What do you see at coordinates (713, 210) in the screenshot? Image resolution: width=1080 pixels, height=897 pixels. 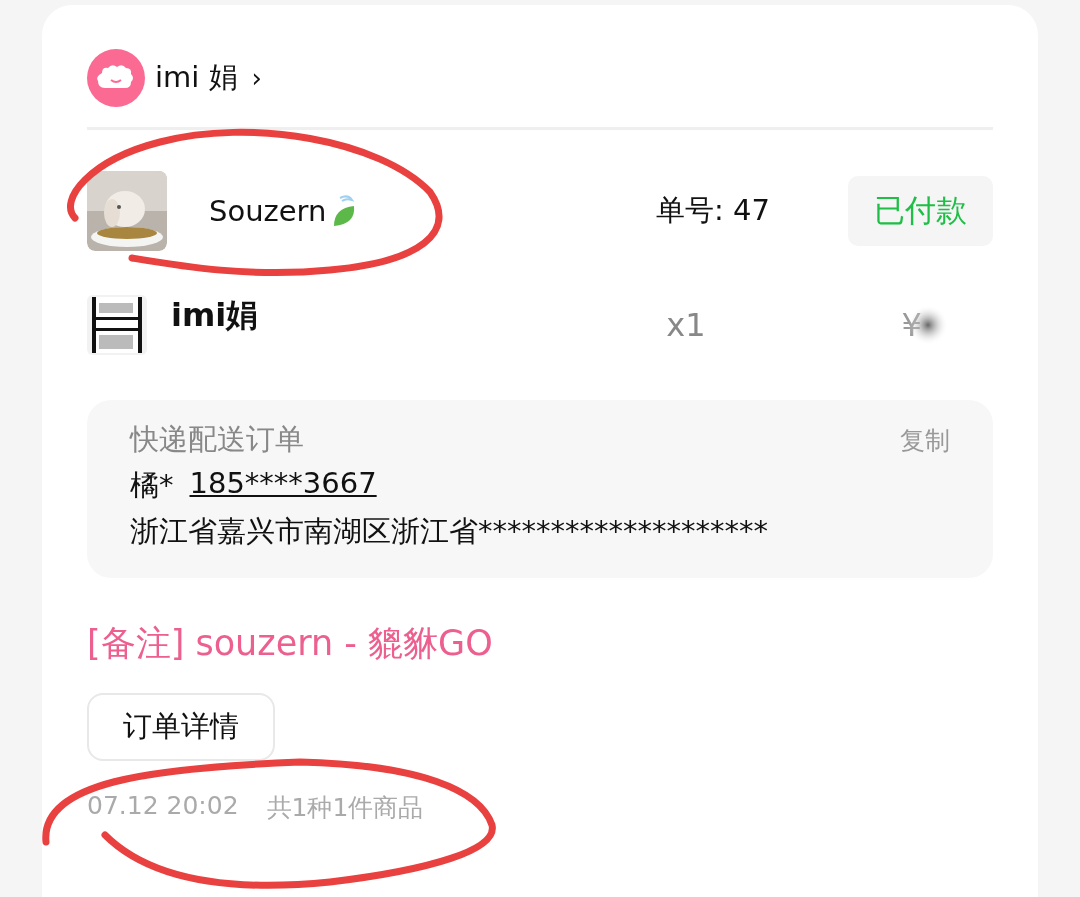 I see `order-number: 单号: 47` at bounding box center [713, 210].